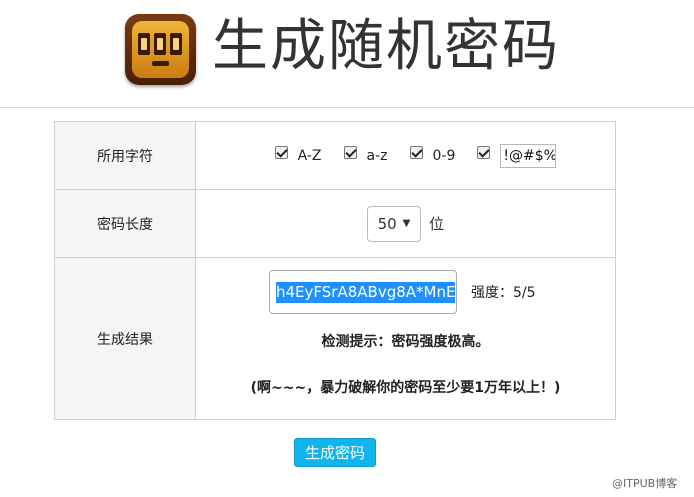 This screenshot has width=694, height=497. I want to click on result-text: h4EyFSrA8ABvg8A*MnE, so click(366, 292).